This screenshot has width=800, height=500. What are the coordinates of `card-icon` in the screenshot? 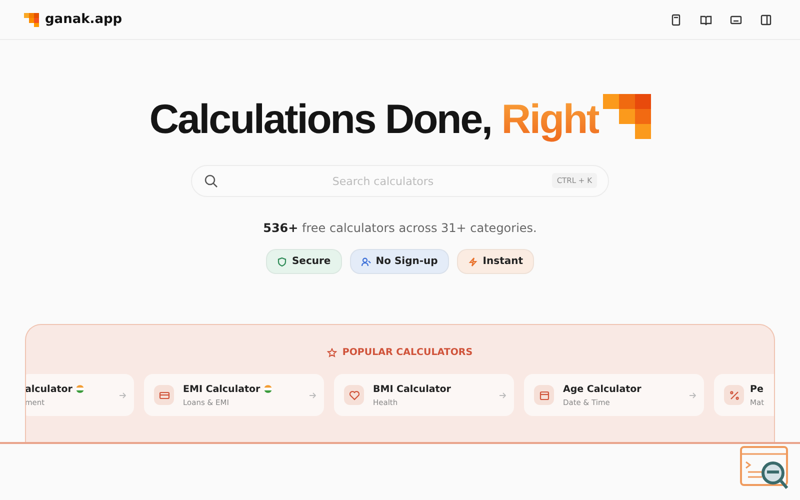 It's located at (164, 395).